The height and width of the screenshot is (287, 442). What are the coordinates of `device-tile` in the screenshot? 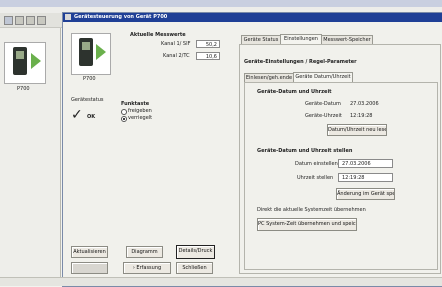 It's located at (25, 63).